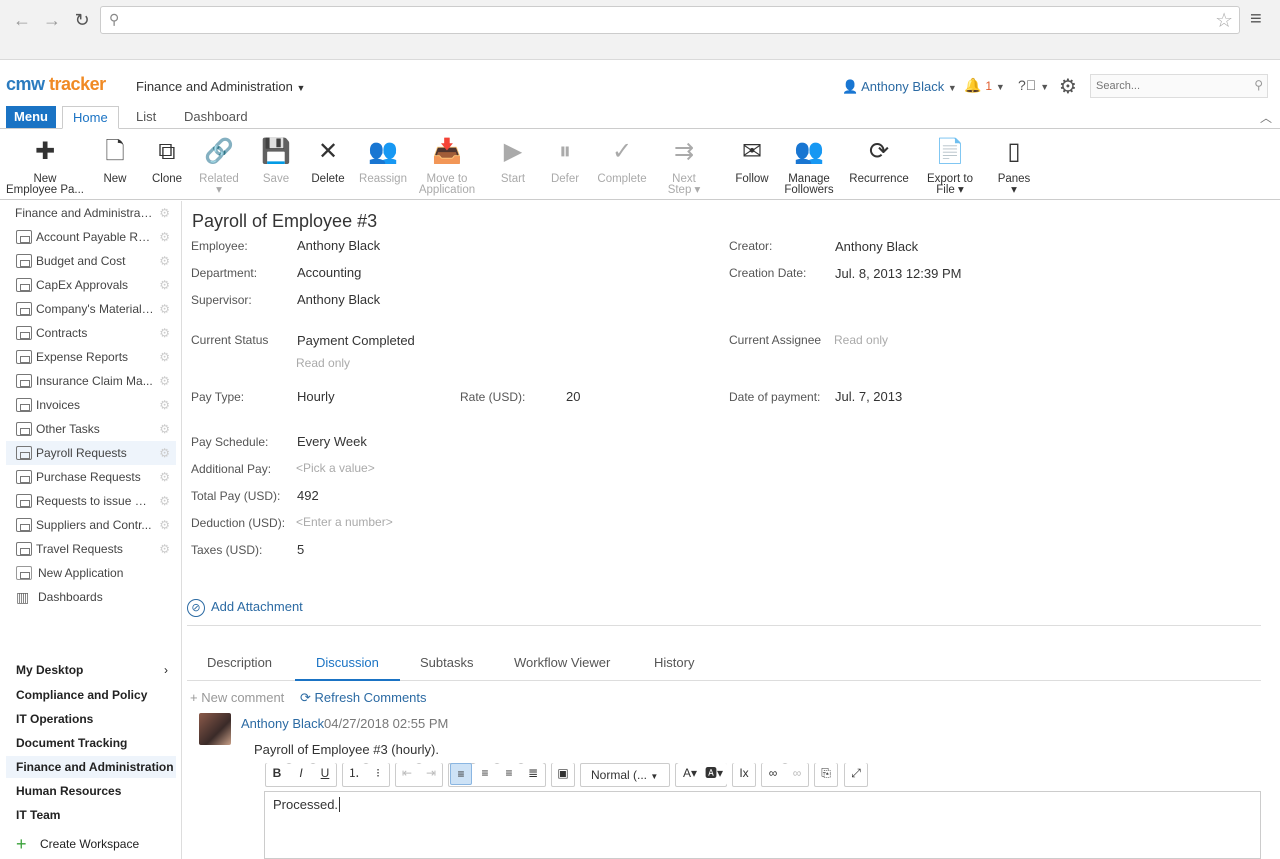  Describe the element at coordinates (91, 333) in the screenshot. I see `sidebar-item-contracts: Contracts ⚙` at that location.